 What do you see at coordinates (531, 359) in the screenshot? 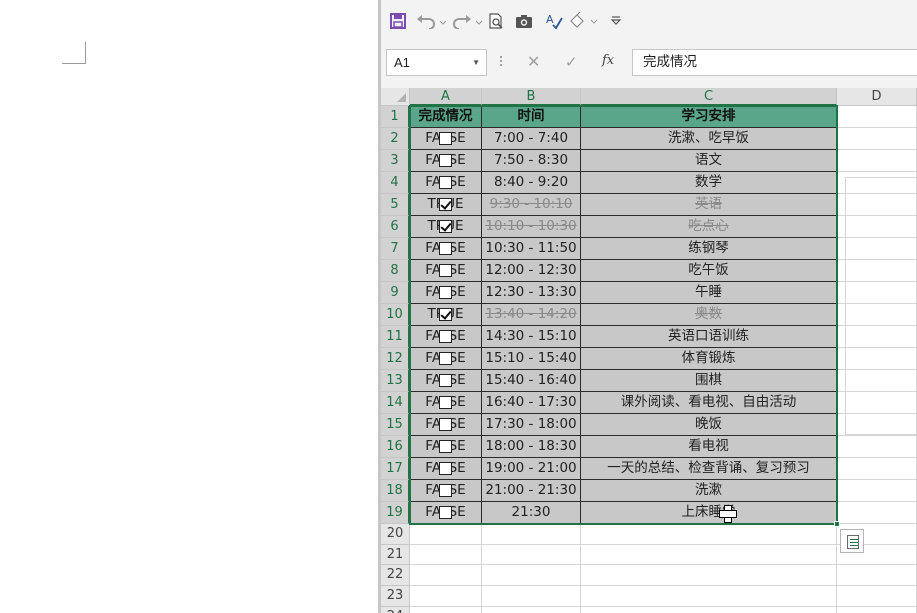
I see `time-cell: 15:10 - 15:40` at bounding box center [531, 359].